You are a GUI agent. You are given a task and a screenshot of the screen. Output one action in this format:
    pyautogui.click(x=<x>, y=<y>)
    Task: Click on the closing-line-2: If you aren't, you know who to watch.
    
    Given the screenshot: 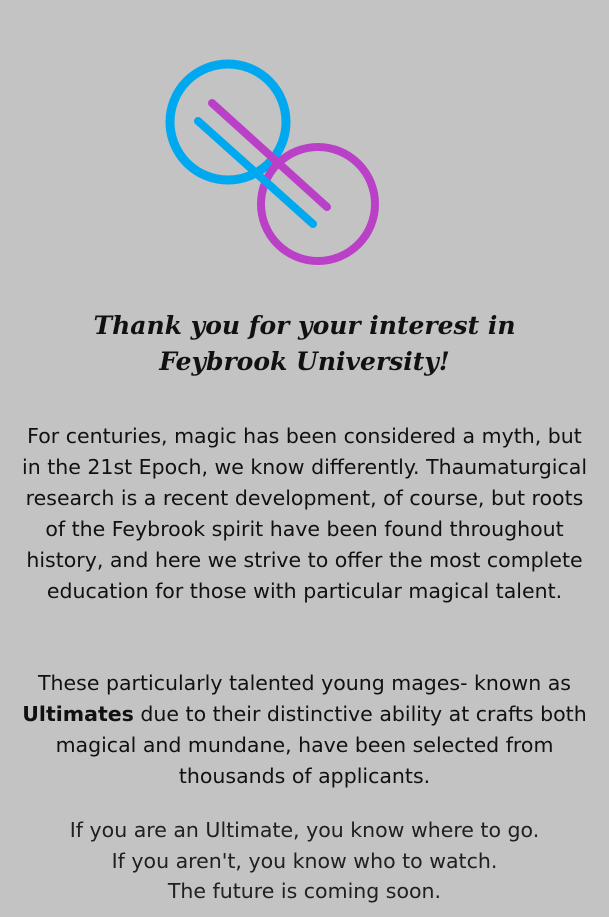 What is the action you would take?
    pyautogui.click(x=304, y=860)
    